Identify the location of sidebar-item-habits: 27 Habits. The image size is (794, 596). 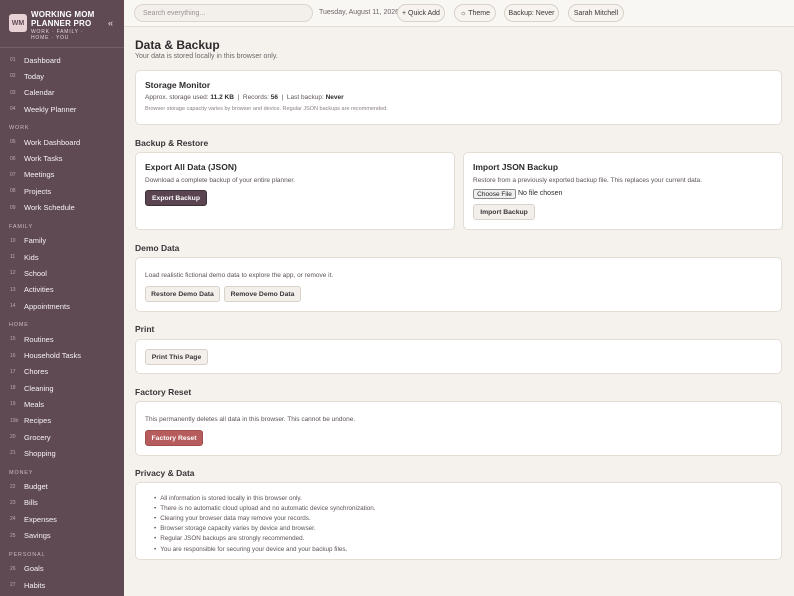
(62, 585).